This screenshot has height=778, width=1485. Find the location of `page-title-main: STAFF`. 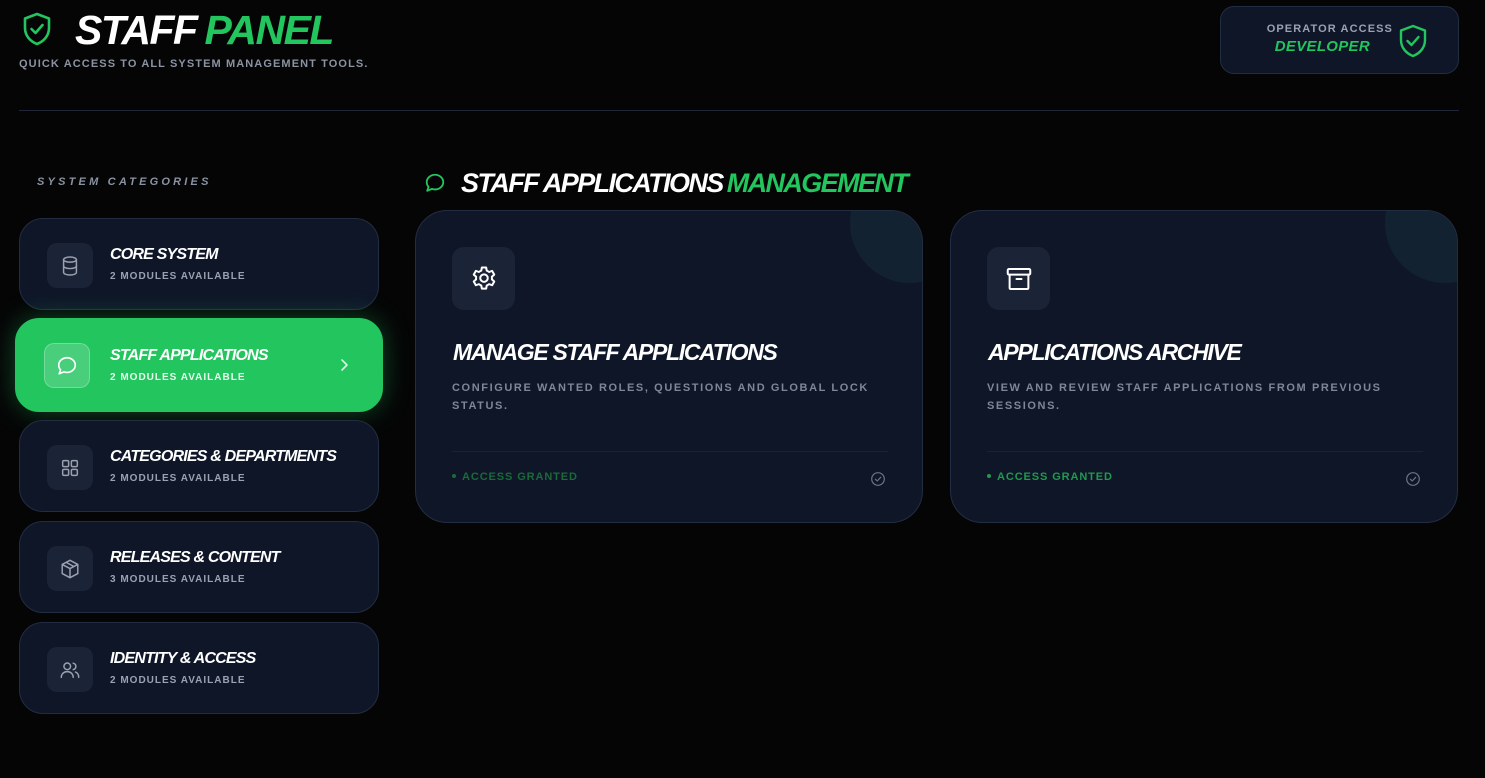

page-title-main: STAFF is located at coordinates (136, 30).